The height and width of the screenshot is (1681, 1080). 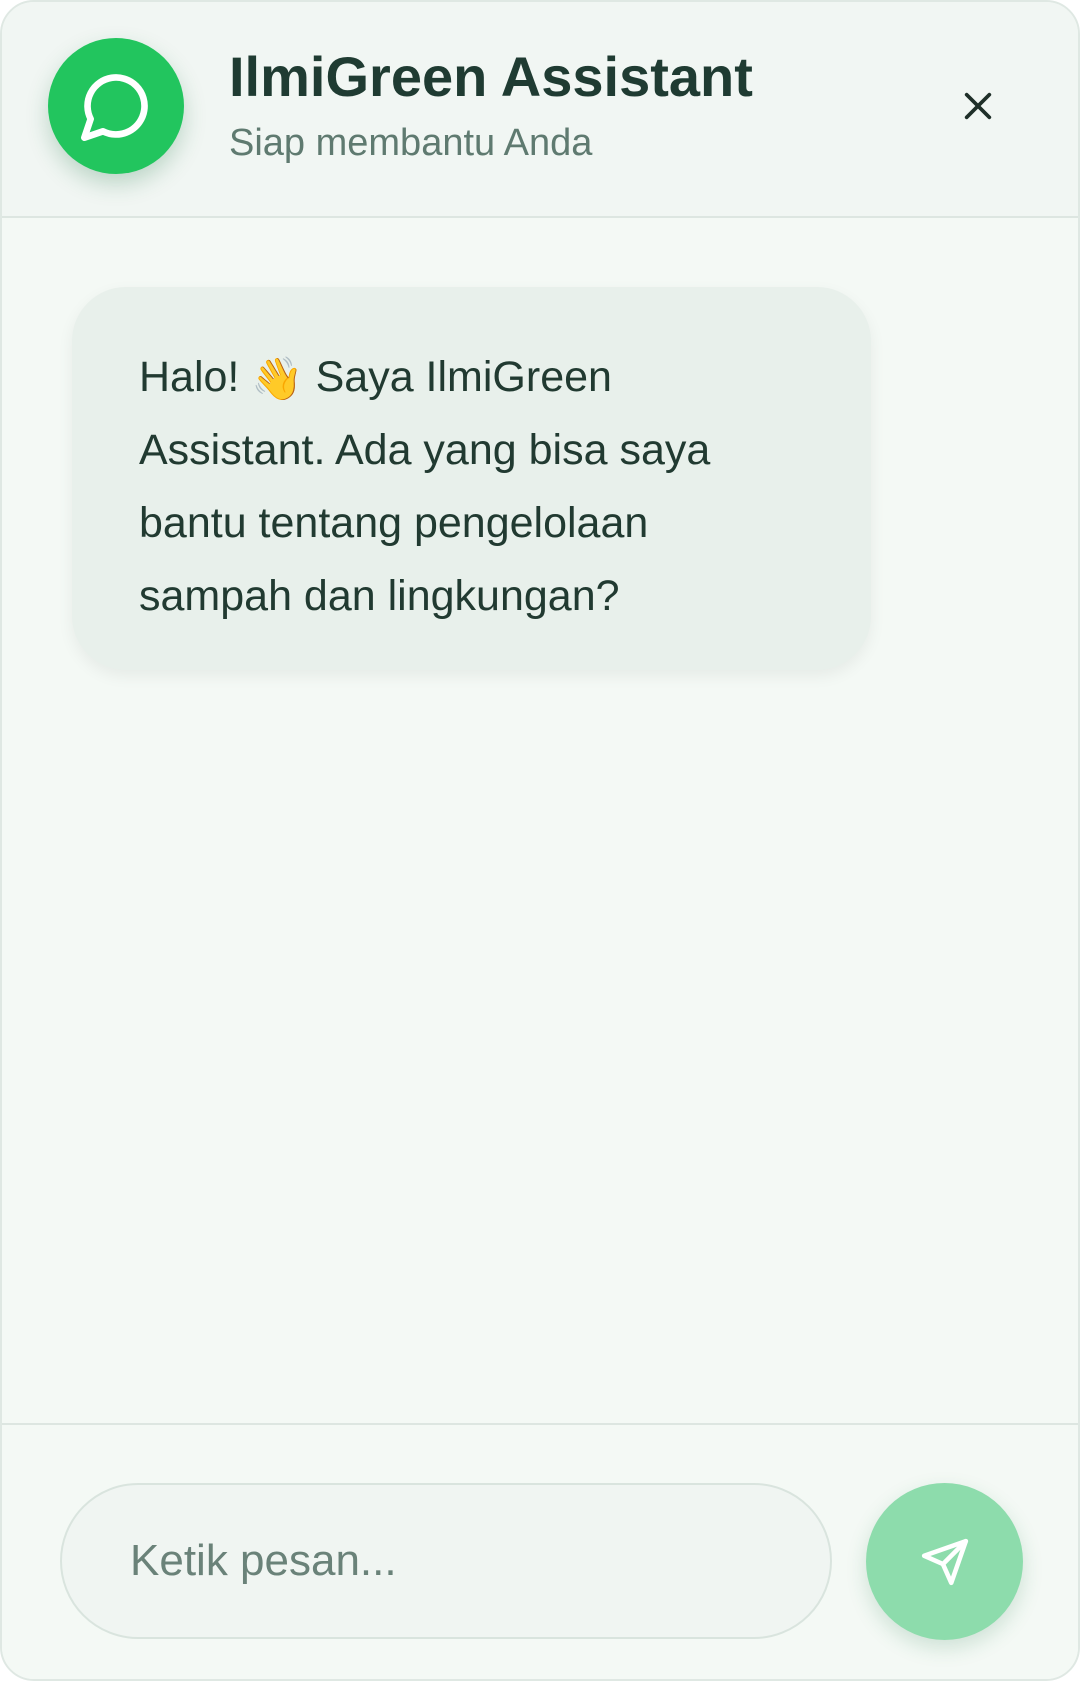 I want to click on chat-header: IlmiGreen Assistant Siap membantu Anda, so click(x=540, y=110).